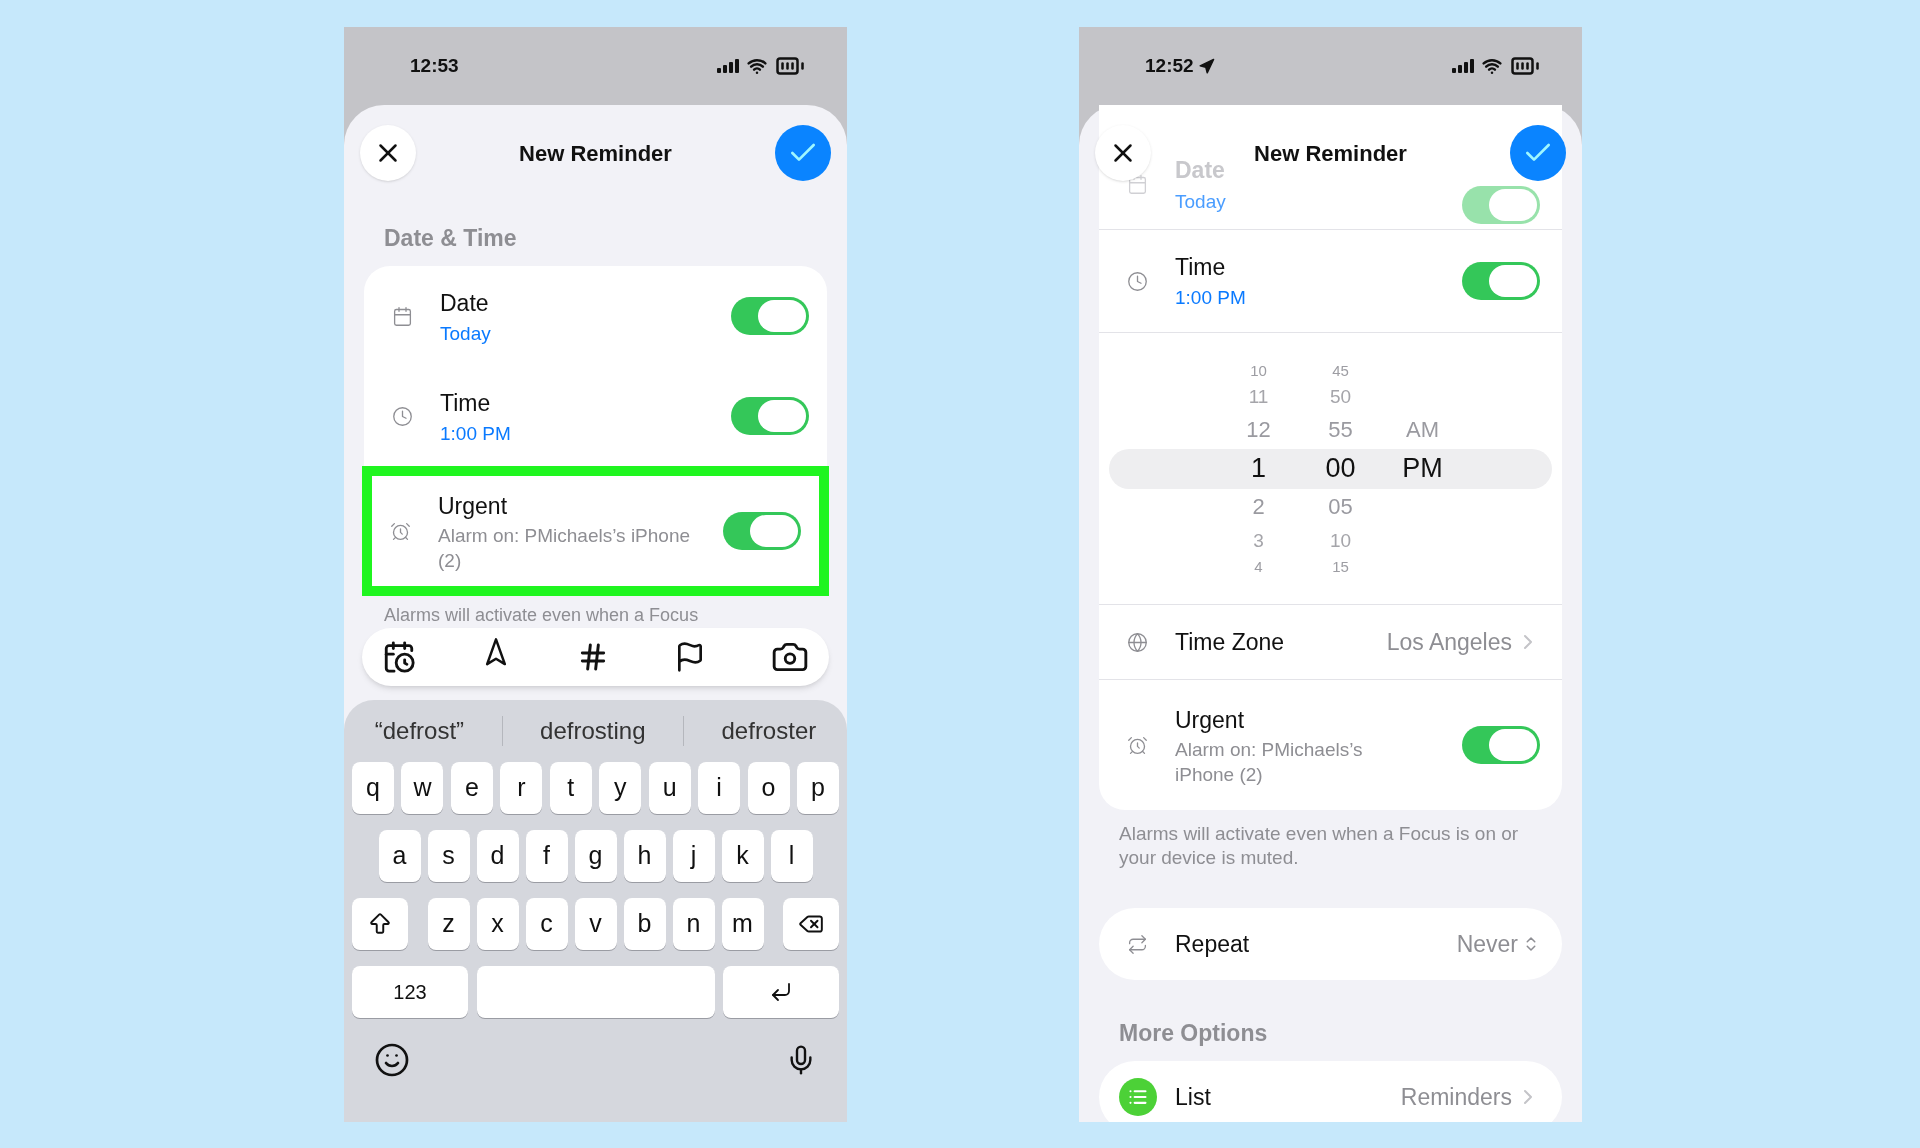  What do you see at coordinates (546, 856) in the screenshot?
I see `keyboard-key: f` at bounding box center [546, 856].